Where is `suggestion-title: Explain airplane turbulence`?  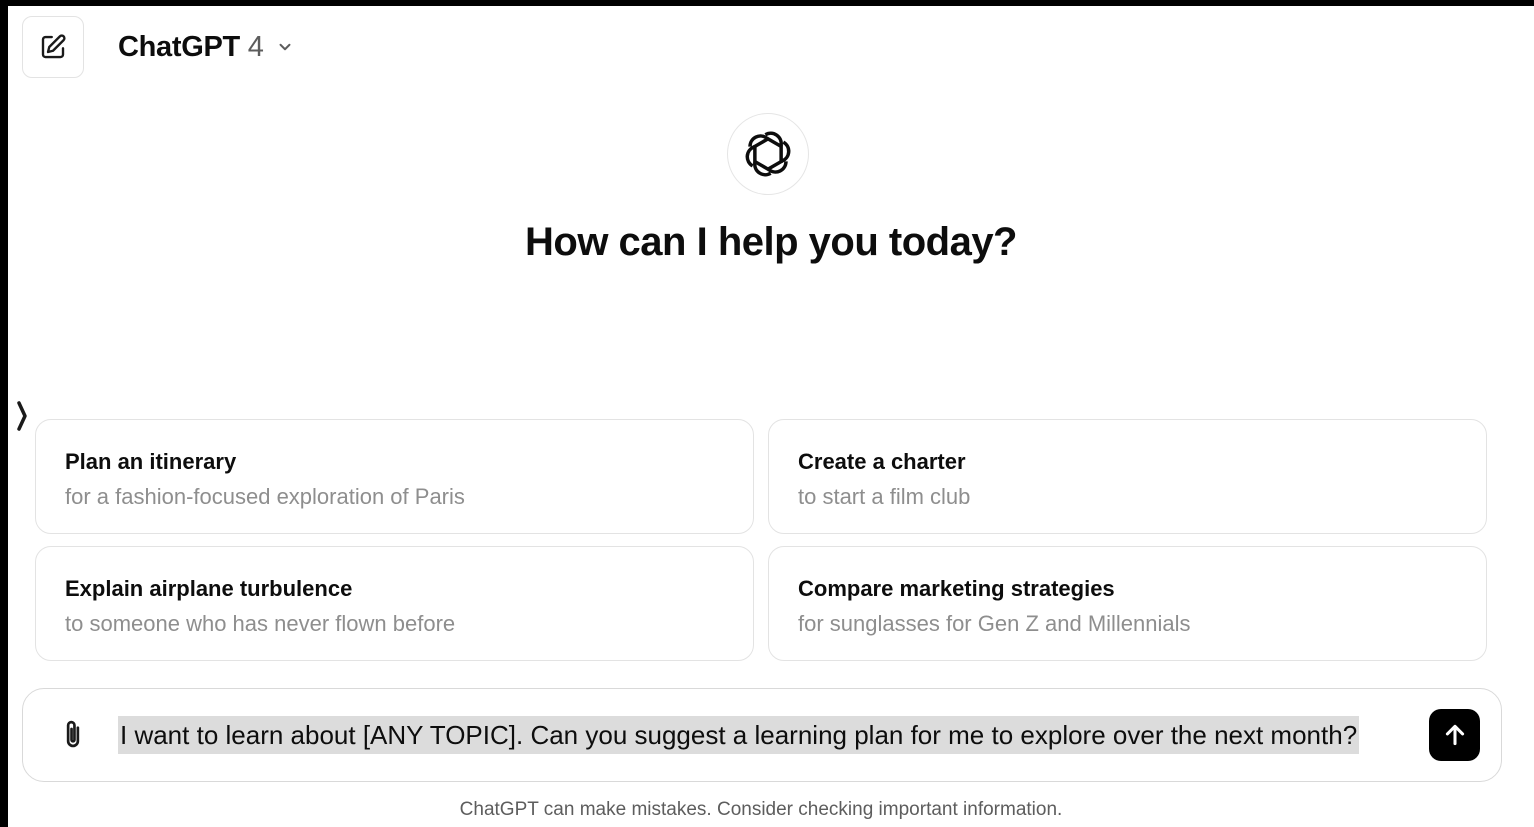
suggestion-title: Explain airplane turbulence is located at coordinates (209, 588).